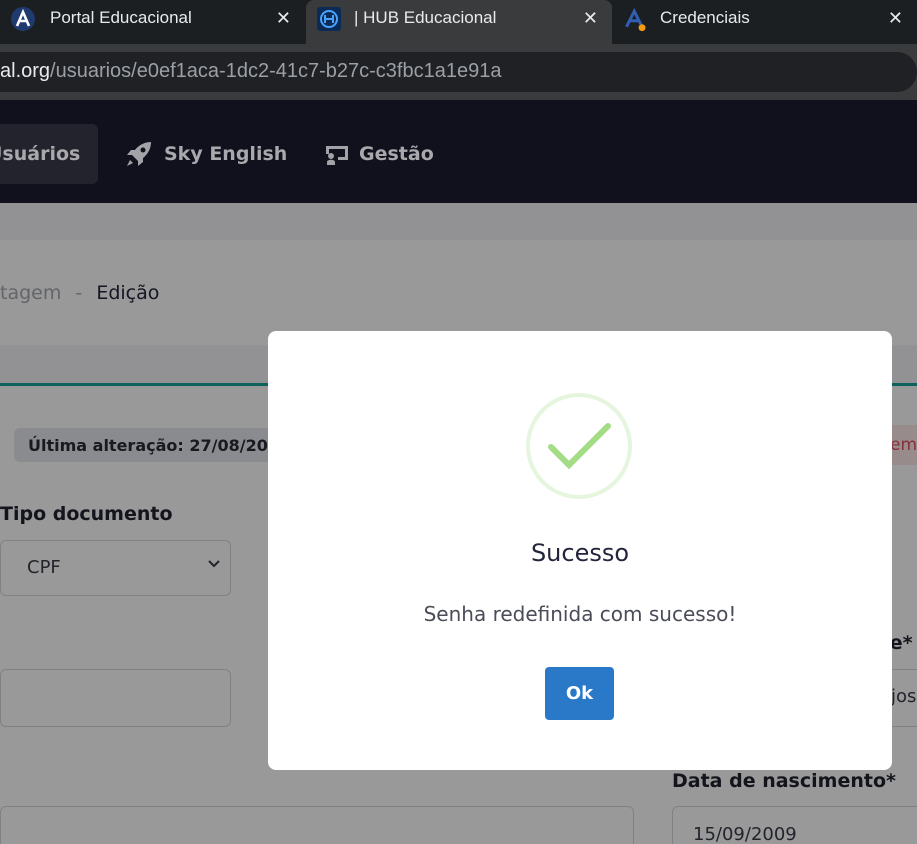 The width and height of the screenshot is (917, 844). What do you see at coordinates (705, 17) in the screenshot?
I see `tab-title: Credenciais` at bounding box center [705, 17].